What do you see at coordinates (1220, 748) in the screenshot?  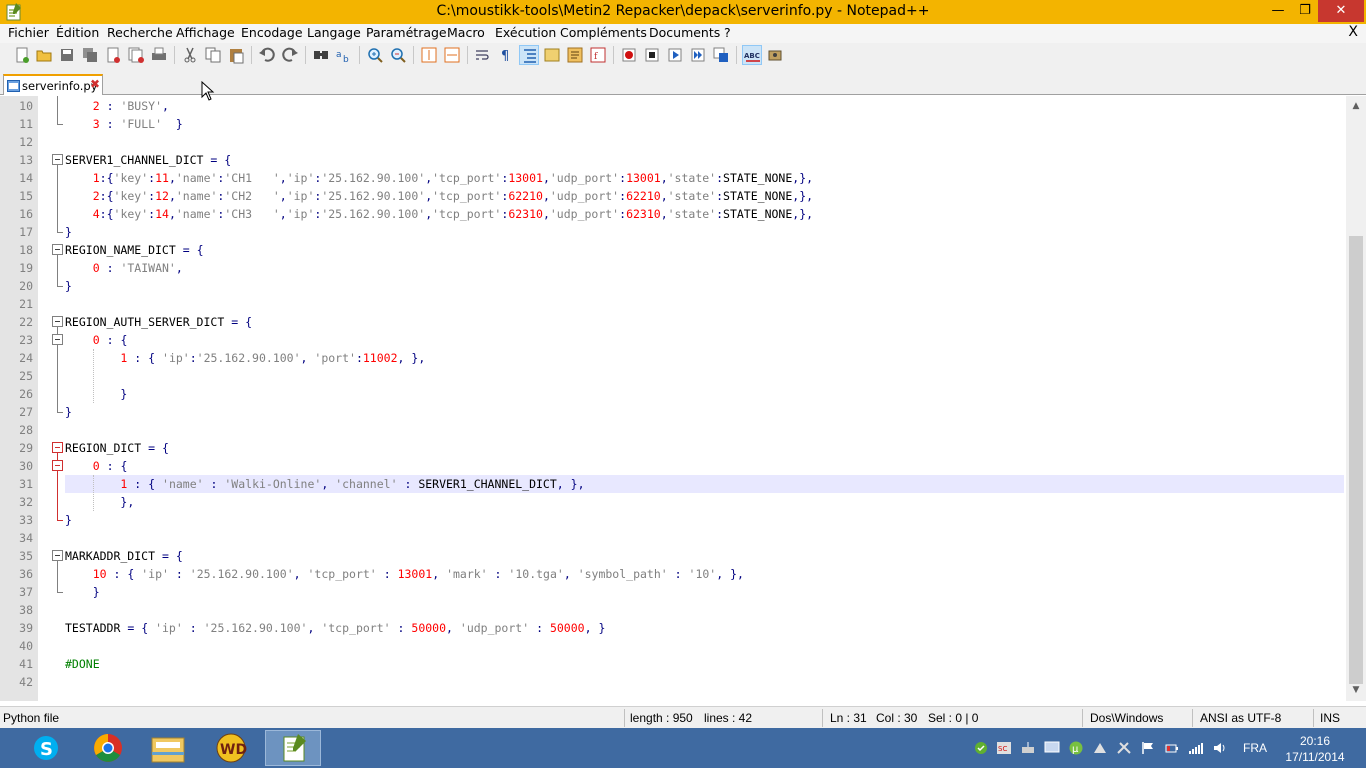 I see `tray-volume-icon` at bounding box center [1220, 748].